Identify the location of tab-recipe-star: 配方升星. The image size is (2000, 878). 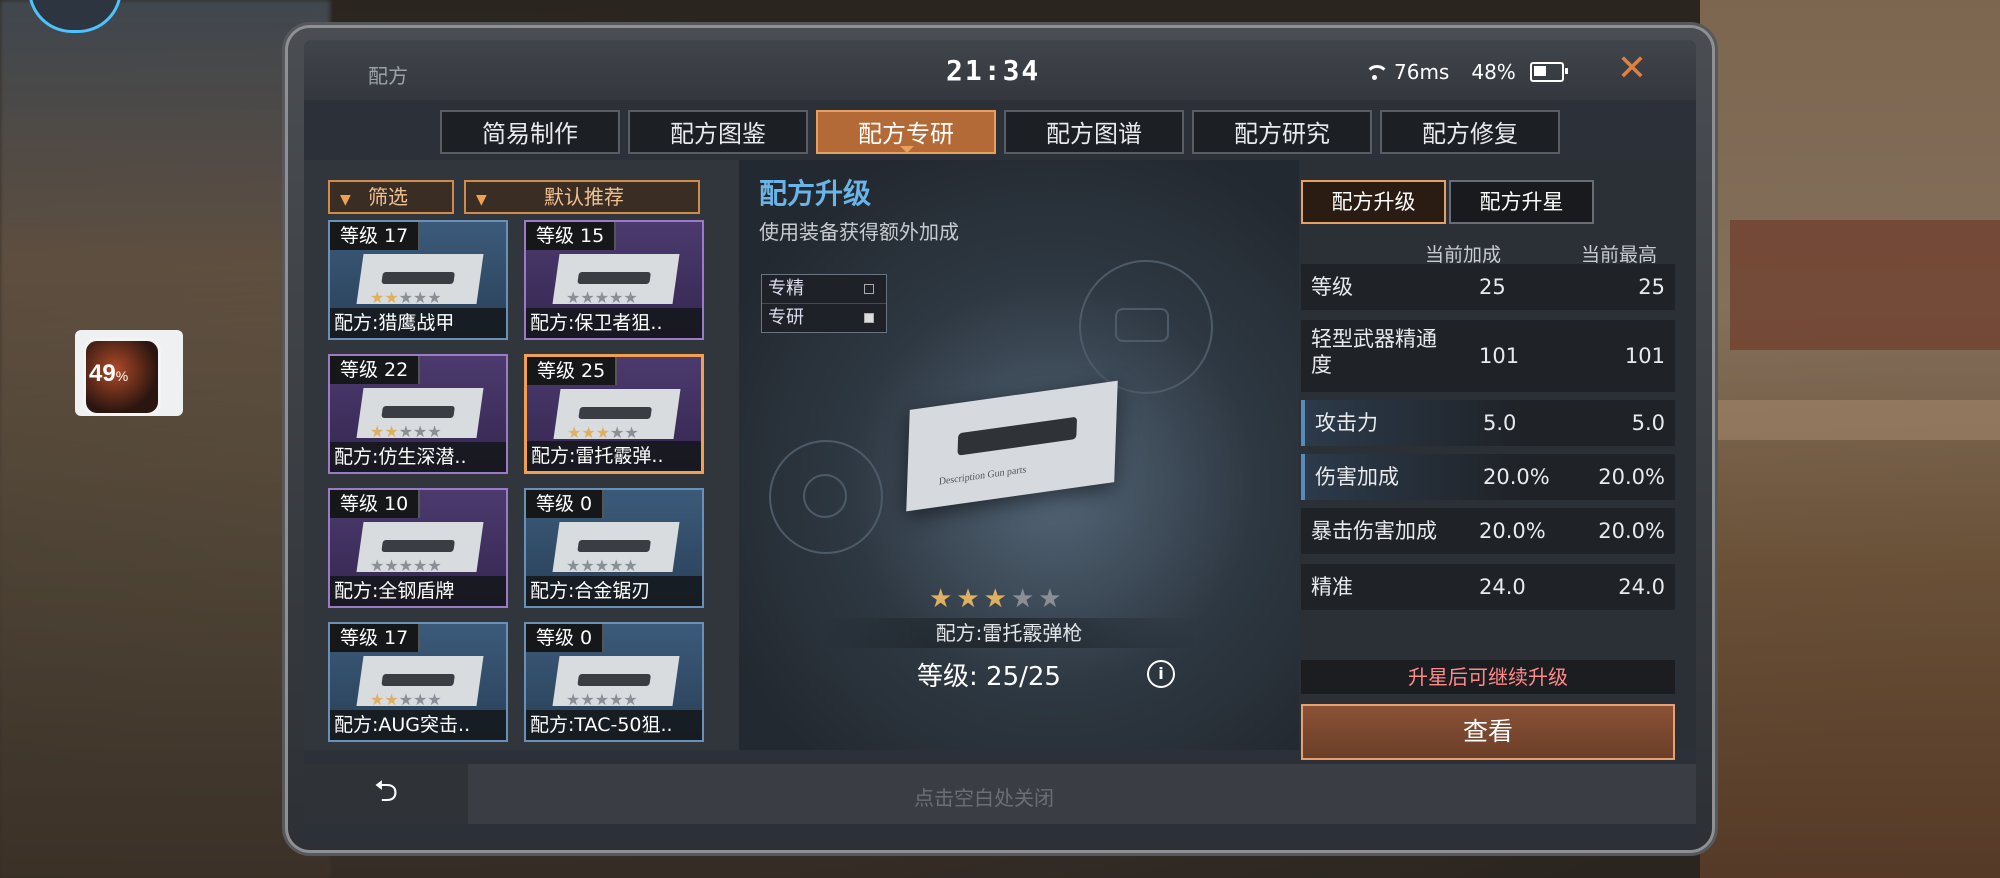
(1521, 202).